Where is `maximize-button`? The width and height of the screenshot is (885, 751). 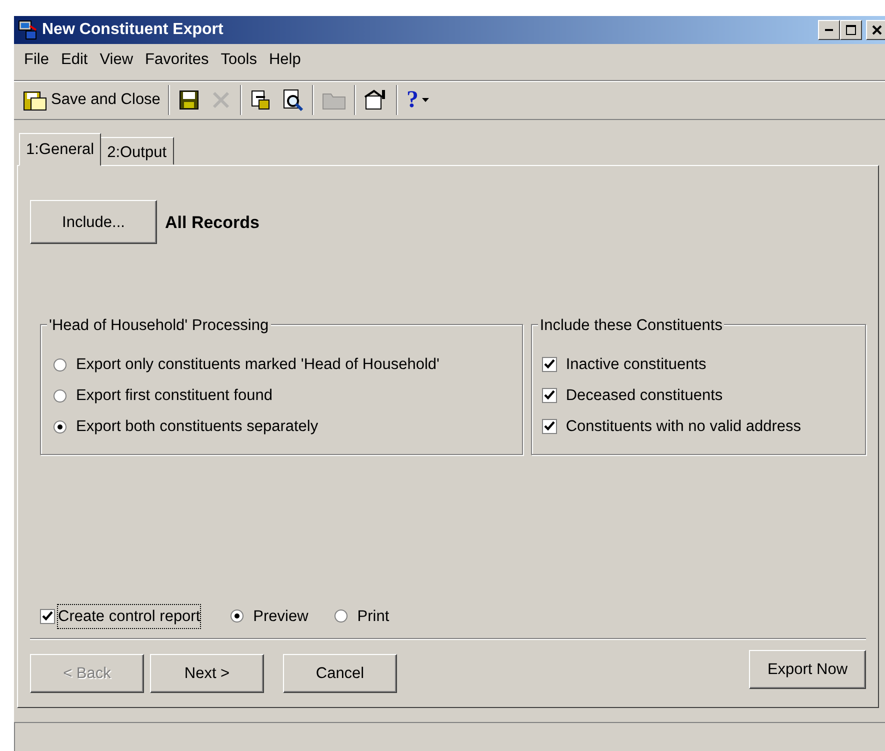
maximize-button is located at coordinates (851, 30).